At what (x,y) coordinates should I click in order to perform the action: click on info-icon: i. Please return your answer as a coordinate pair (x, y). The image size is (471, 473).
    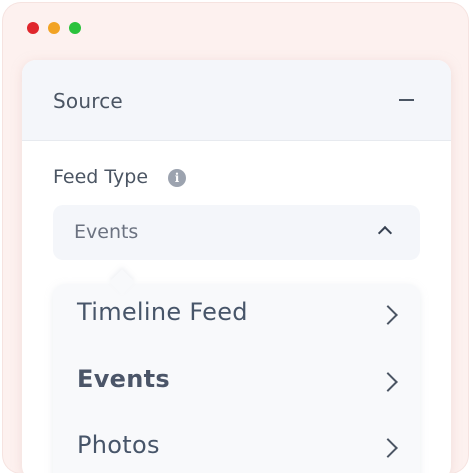
    Looking at the image, I should click on (177, 178).